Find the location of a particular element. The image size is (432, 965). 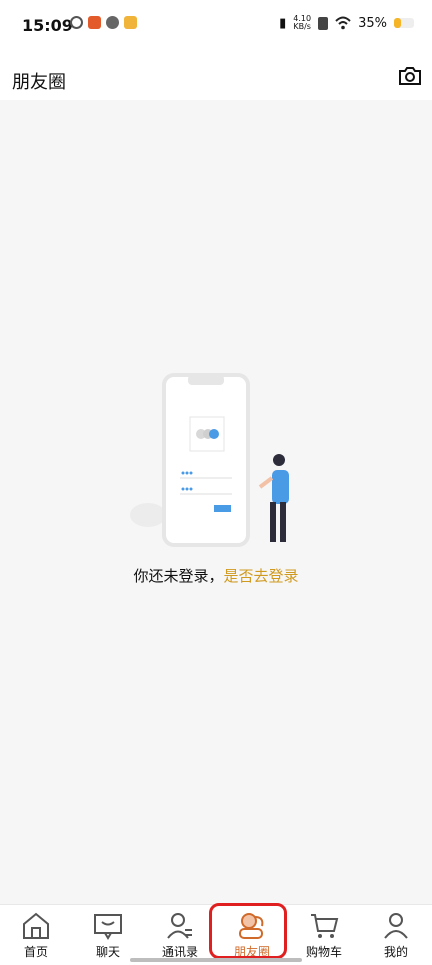

tab-chat: 聊天 is located at coordinates (108, 935).